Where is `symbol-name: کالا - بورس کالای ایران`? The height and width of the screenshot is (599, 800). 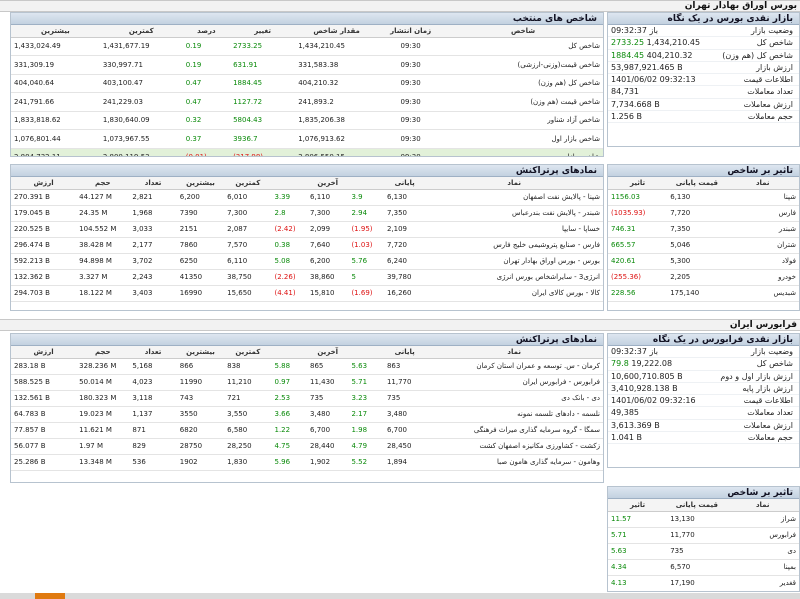 symbol-name: کالا - بورس کالای ایران is located at coordinates (514, 293).